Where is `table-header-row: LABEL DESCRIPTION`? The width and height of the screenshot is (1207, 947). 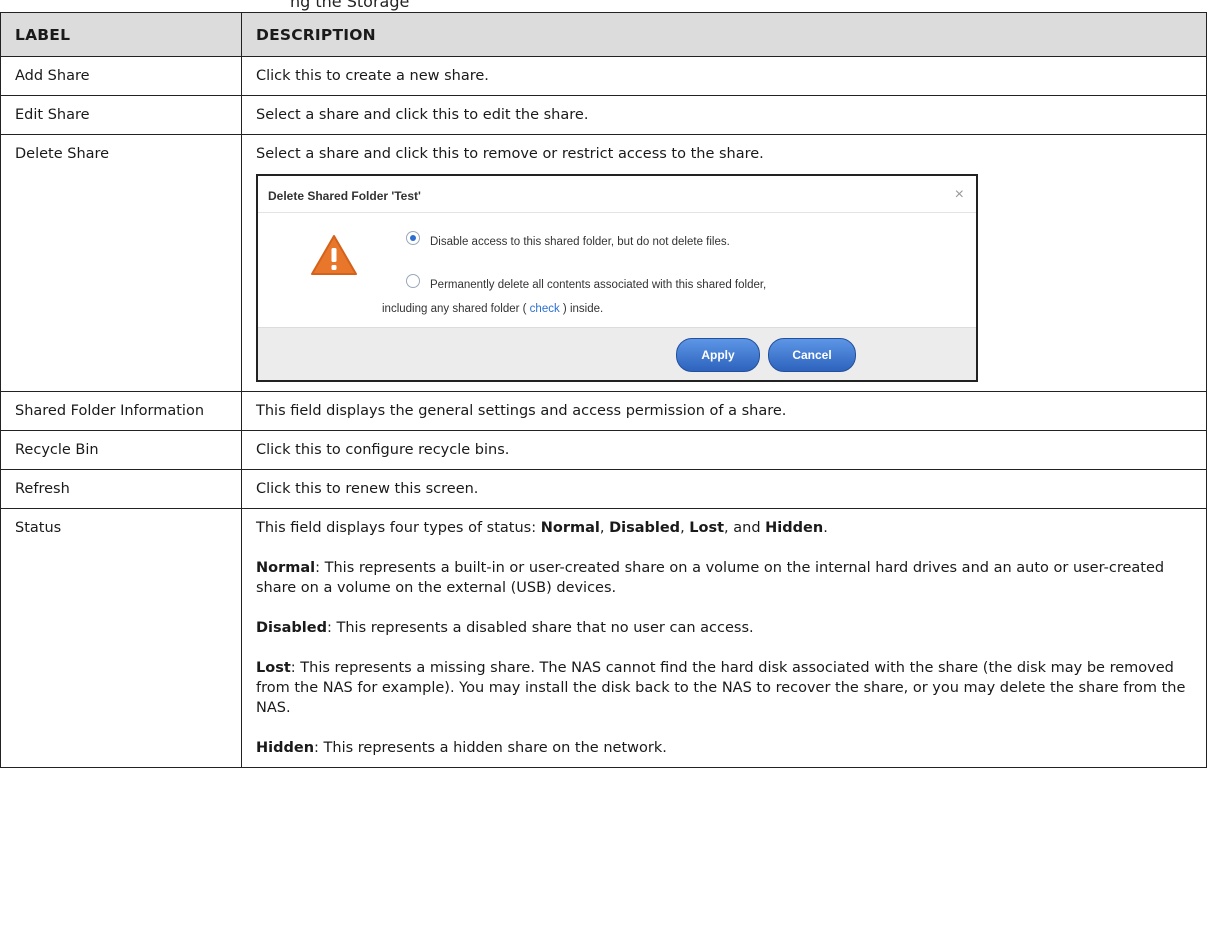 table-header-row: LABEL DESCRIPTION is located at coordinates (603, 34).